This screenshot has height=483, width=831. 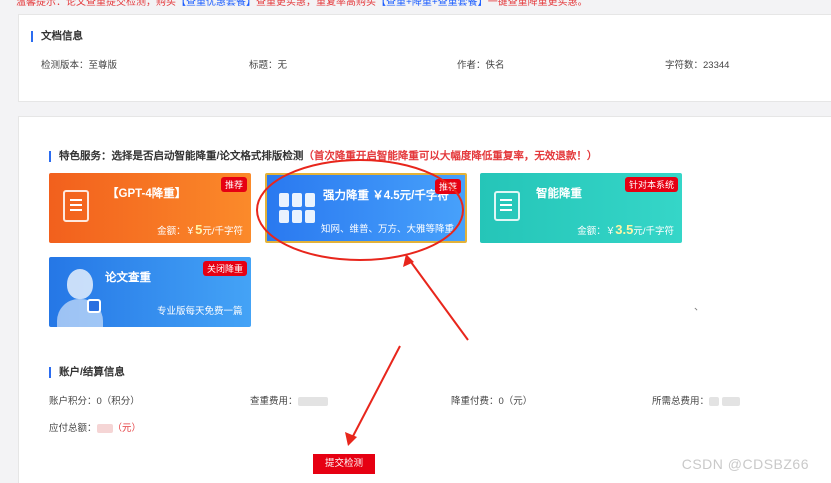 I want to click on special-services-hint: （首次降重开启智能降重可以大幅度降低重复率，无效退款！）, so click(x=450, y=156).